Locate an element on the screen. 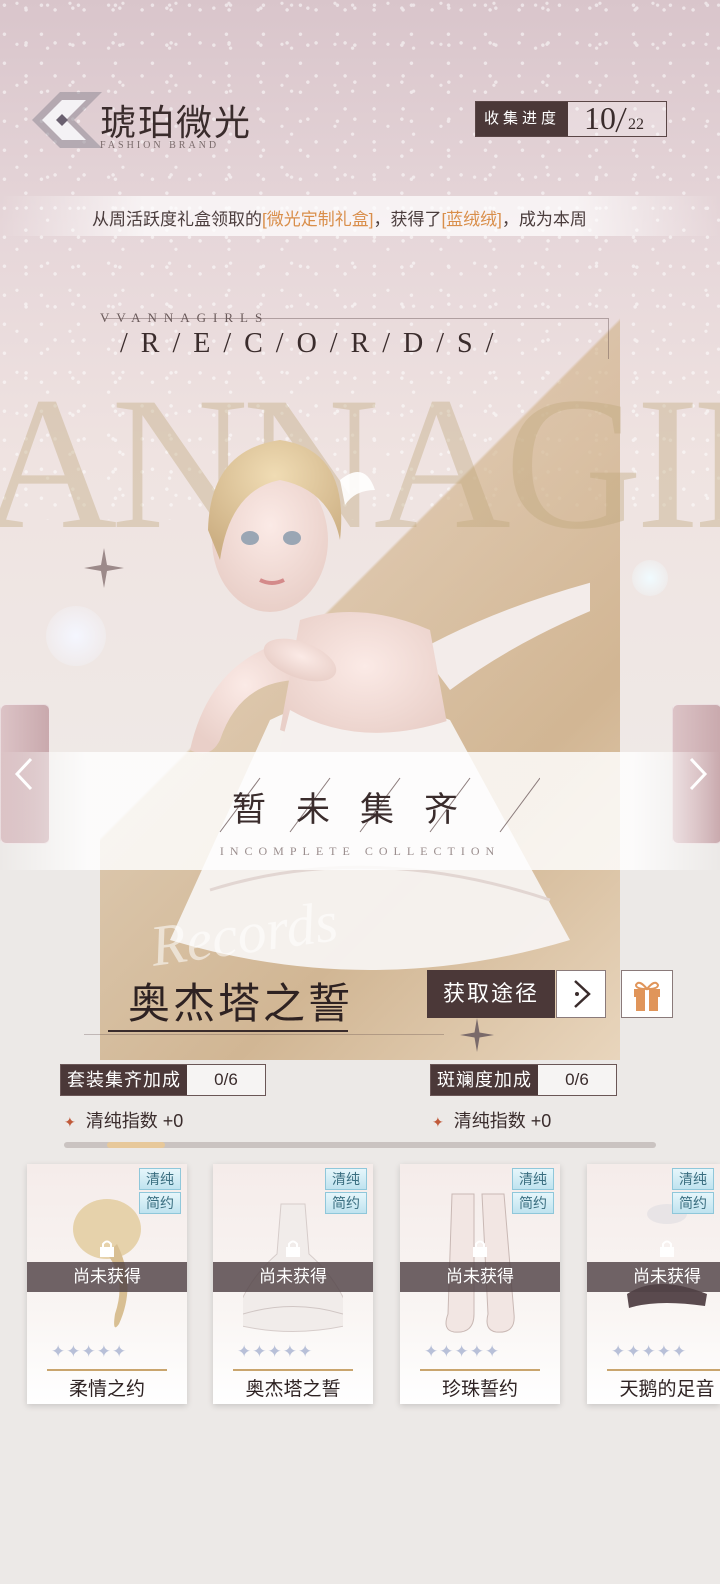 This screenshot has height=1584, width=720. variegation-bonus: 斑斓度加成 0/6 is located at coordinates (523, 1080).